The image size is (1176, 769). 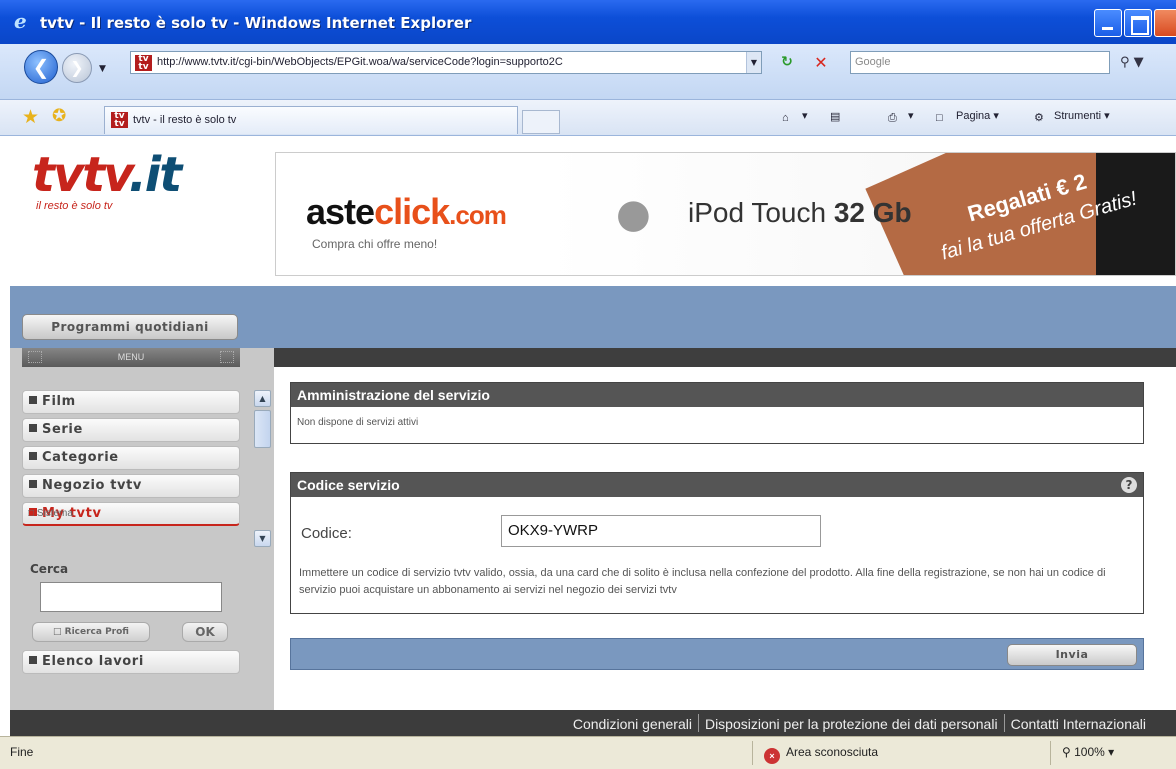 What do you see at coordinates (973, 116) in the screenshot?
I see `page-menu-label: Pagina` at bounding box center [973, 116].